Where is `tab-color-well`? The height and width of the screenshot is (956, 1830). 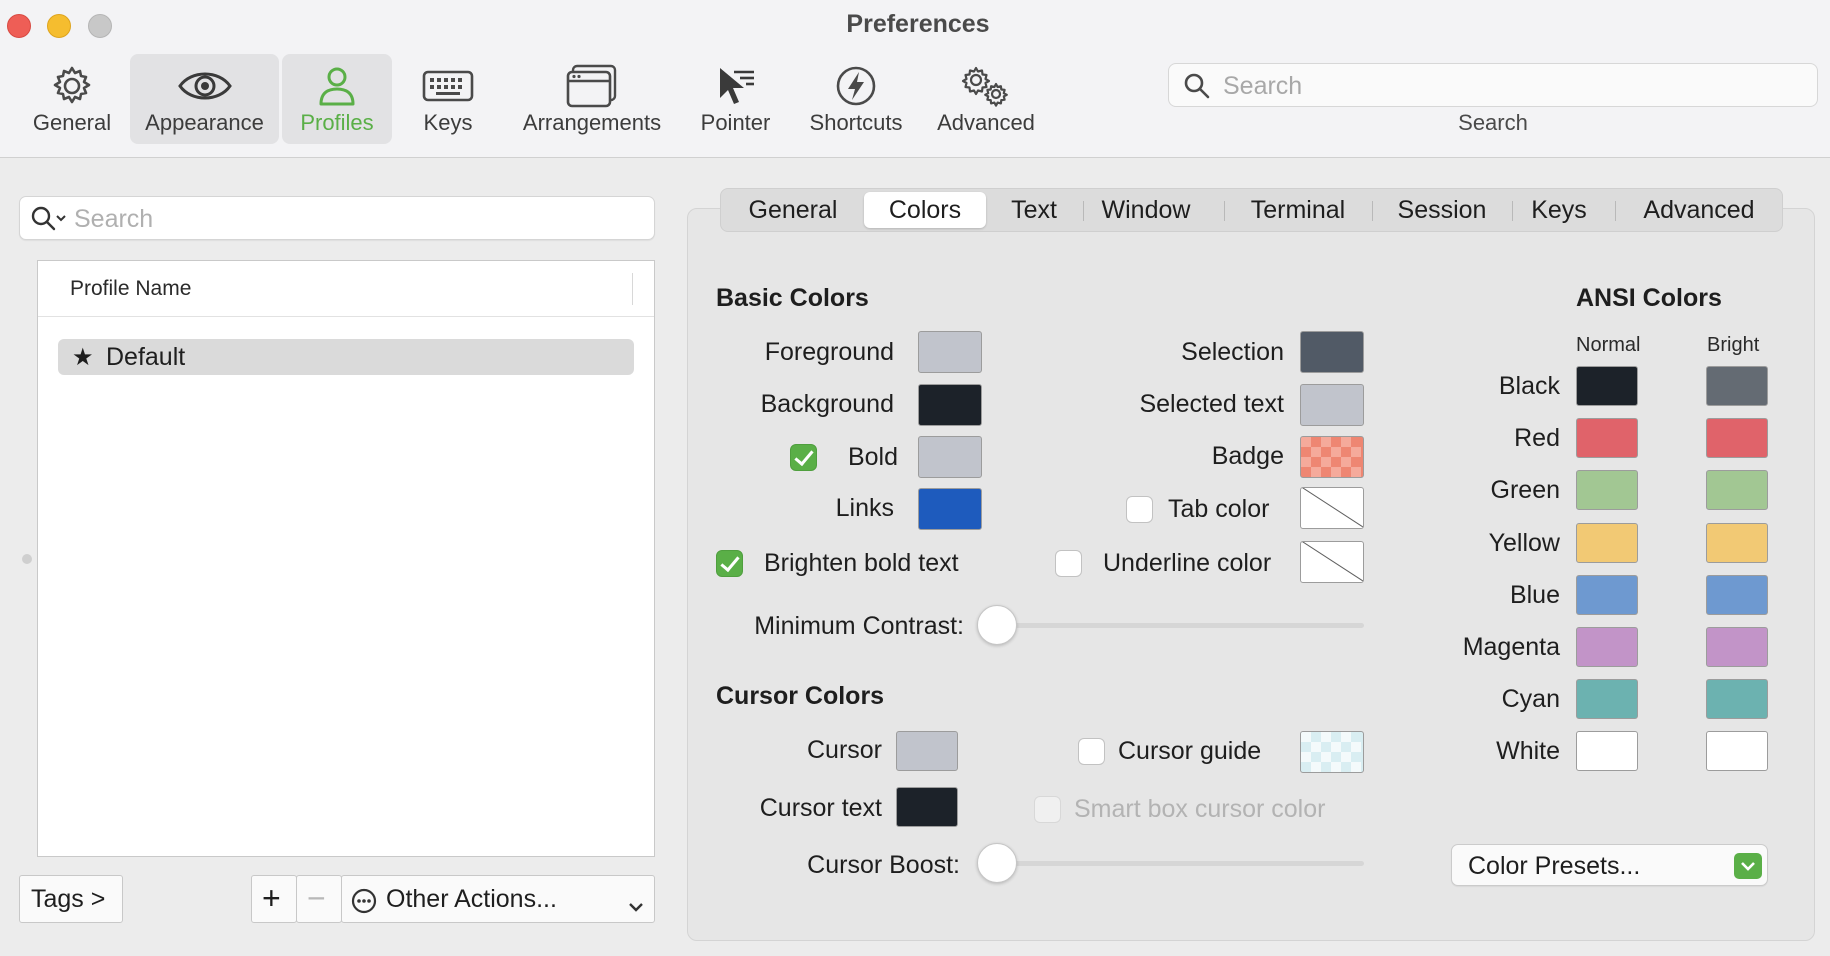
tab-color-well is located at coordinates (1332, 508).